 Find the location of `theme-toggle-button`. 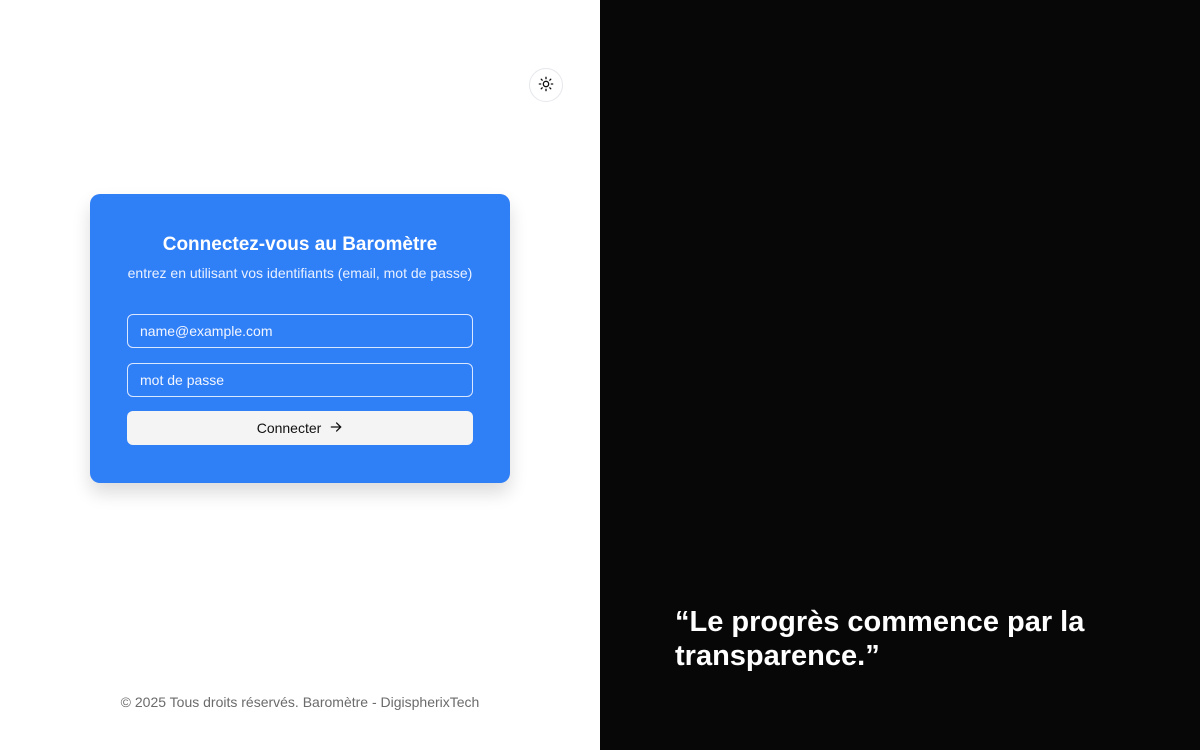

theme-toggle-button is located at coordinates (546, 85).